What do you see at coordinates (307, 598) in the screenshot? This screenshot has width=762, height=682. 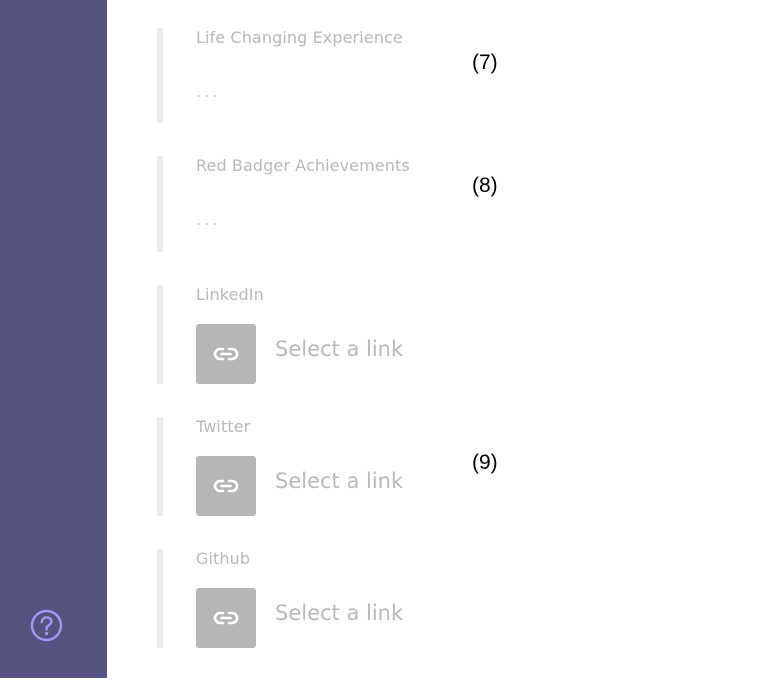 I see `field-github: Github Select a link` at bounding box center [307, 598].